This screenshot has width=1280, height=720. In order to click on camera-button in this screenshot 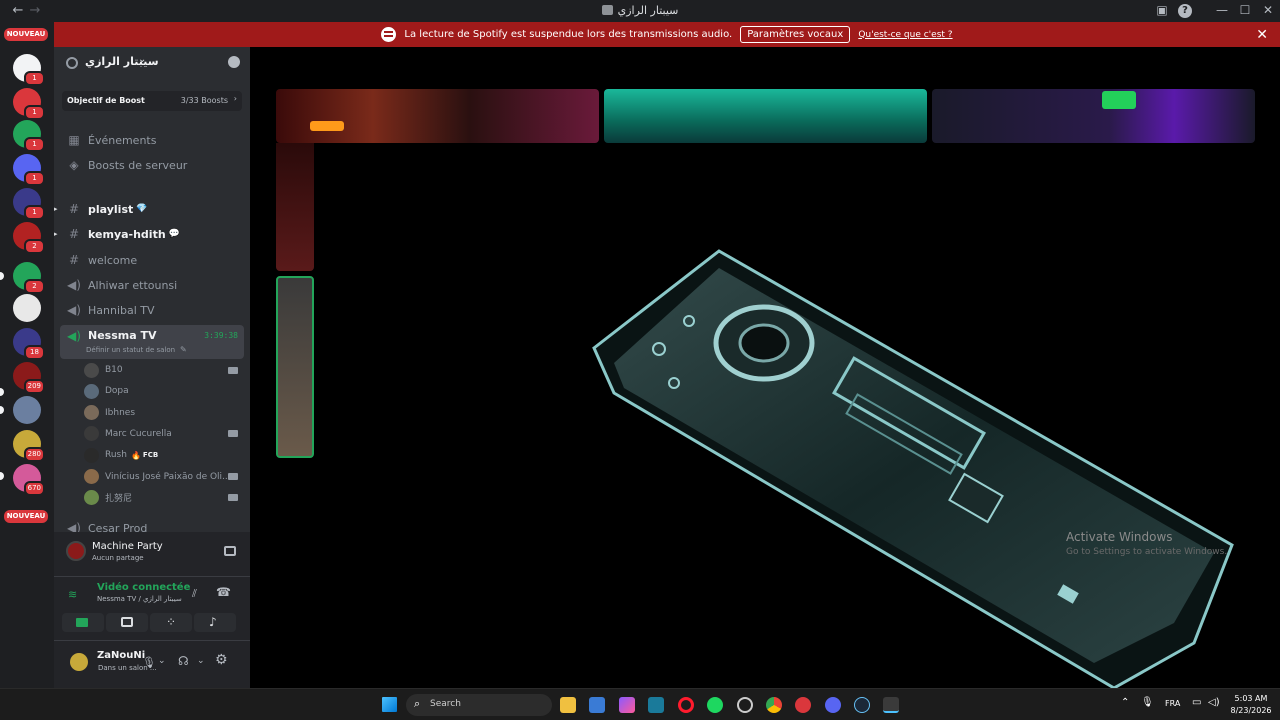, I will do `click(83, 622)`.